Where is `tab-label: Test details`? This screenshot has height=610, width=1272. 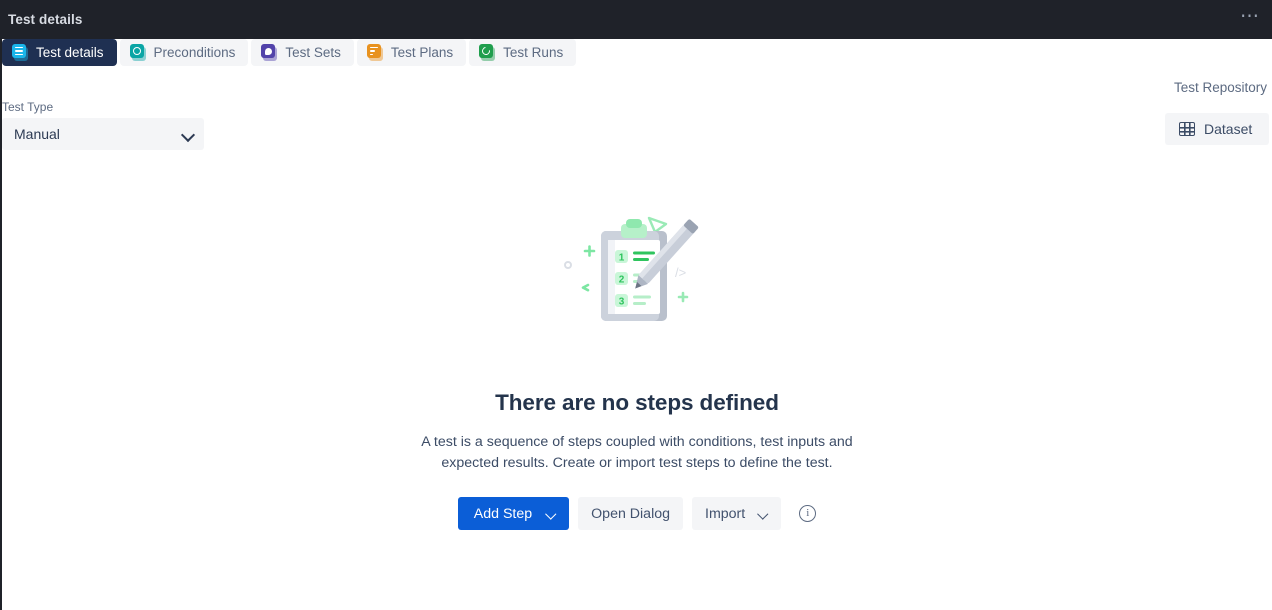 tab-label: Test details is located at coordinates (70, 52).